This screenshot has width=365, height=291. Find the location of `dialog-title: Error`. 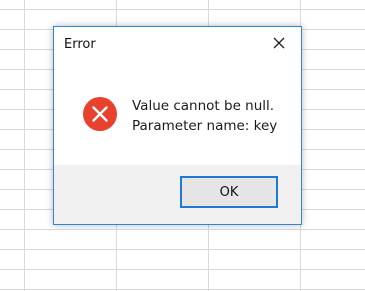

dialog-title: Error is located at coordinates (80, 44).